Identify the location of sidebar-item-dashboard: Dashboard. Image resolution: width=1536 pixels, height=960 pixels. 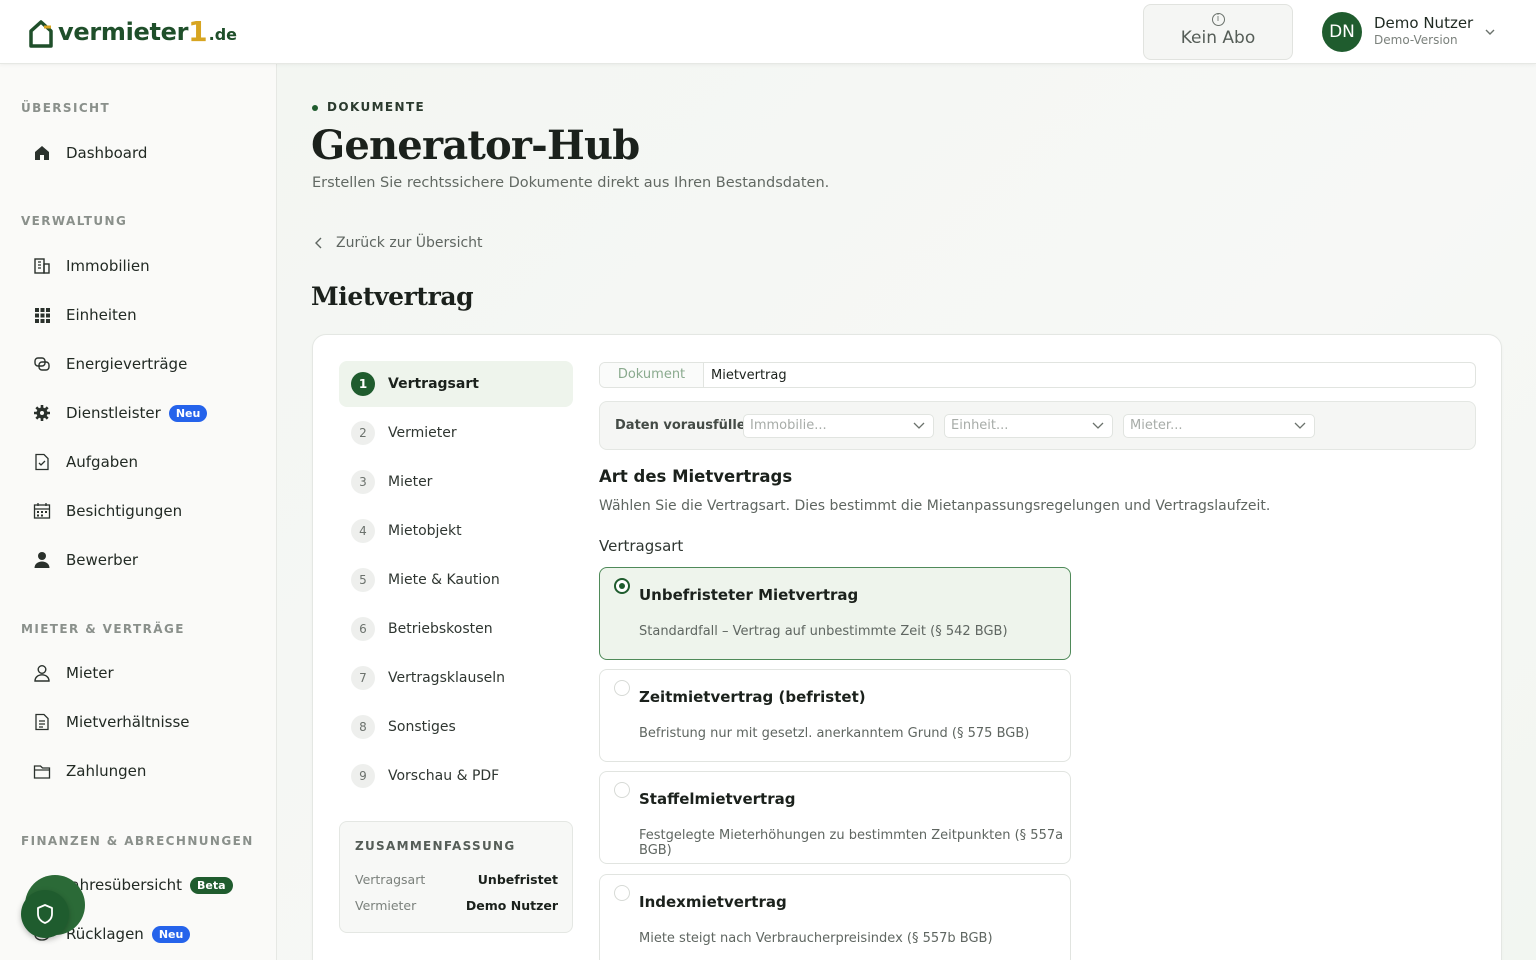
(140, 153).